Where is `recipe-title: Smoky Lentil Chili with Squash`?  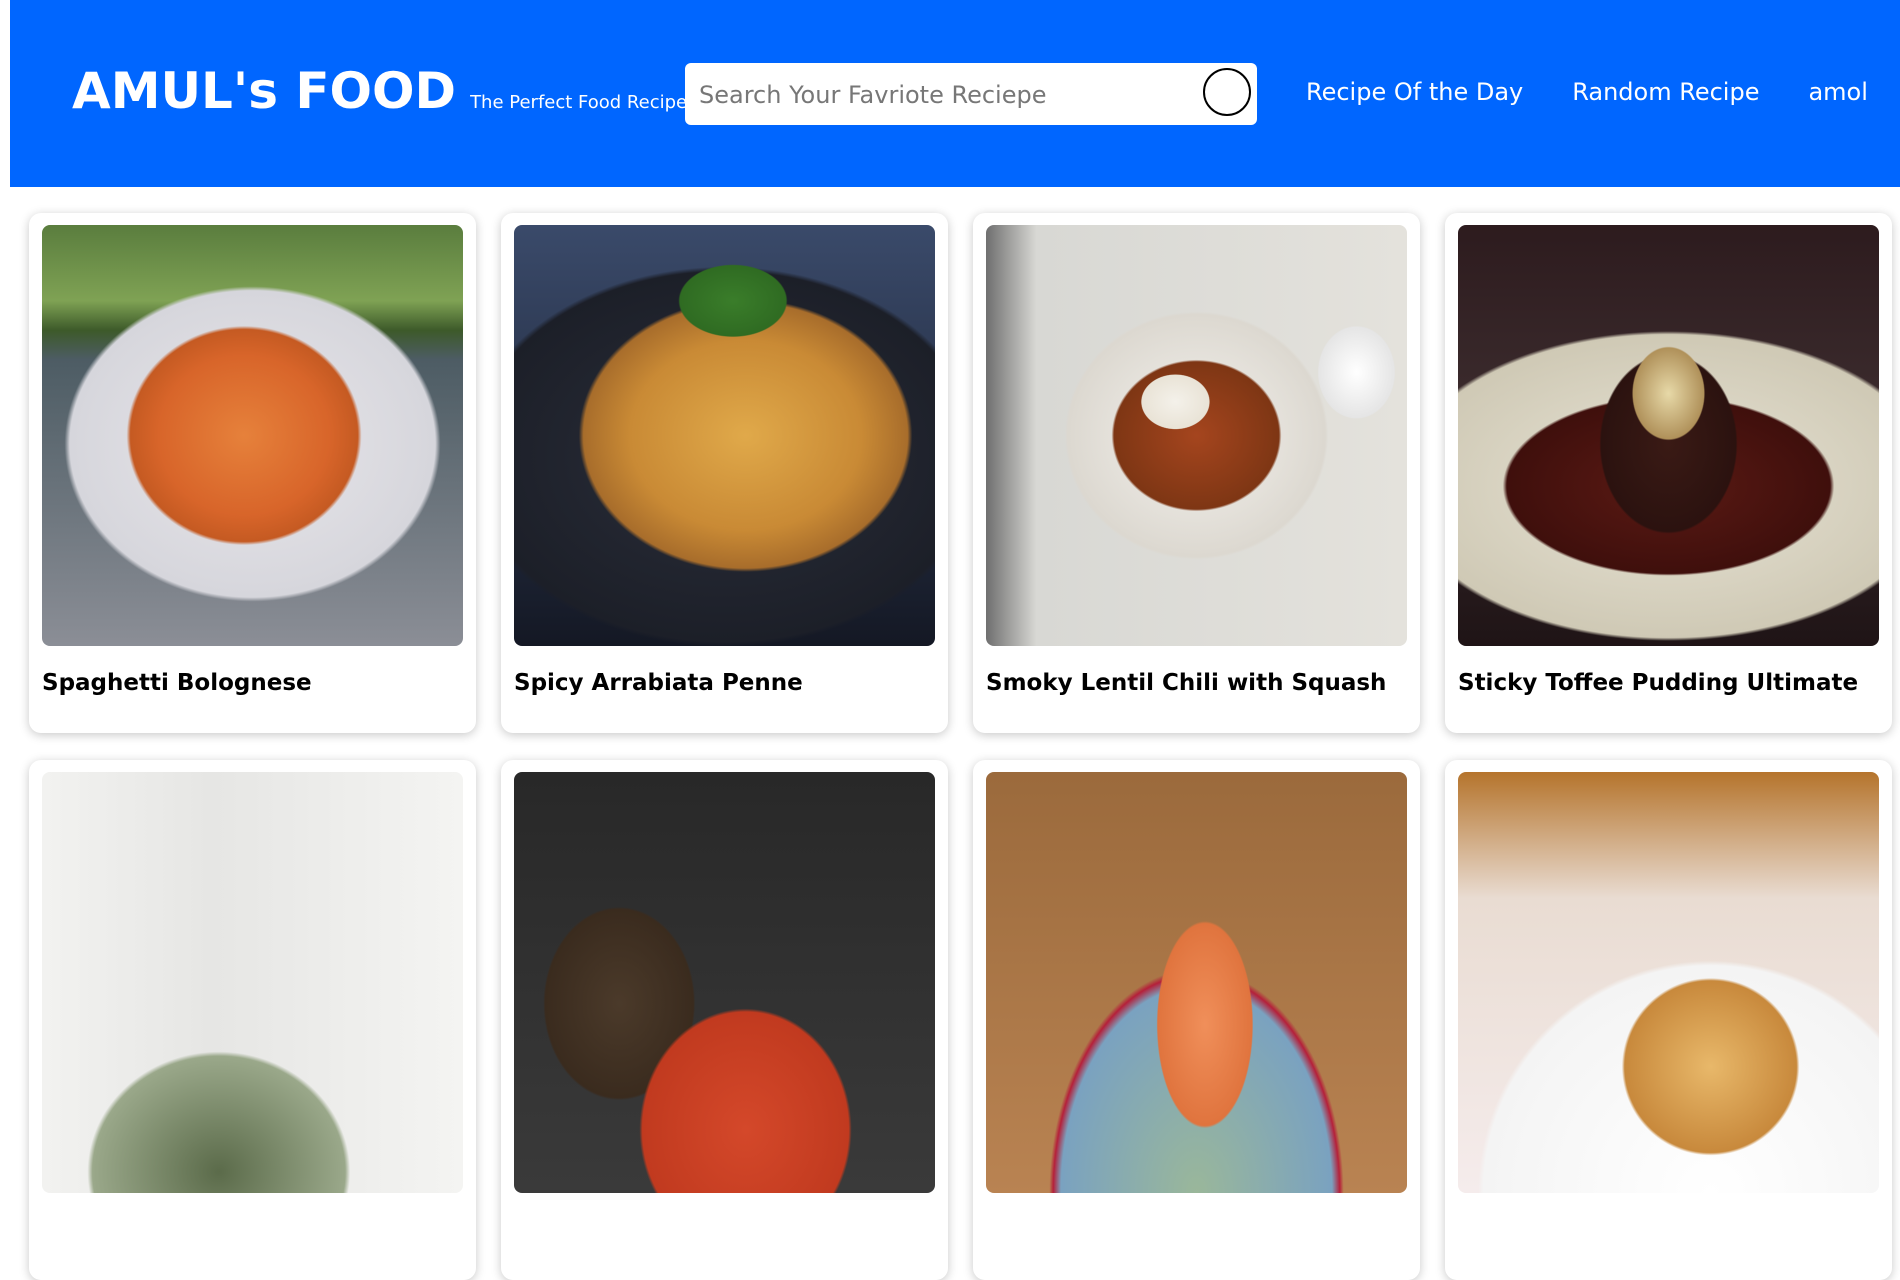
recipe-title: Smoky Lentil Chili with Squash is located at coordinates (1186, 683).